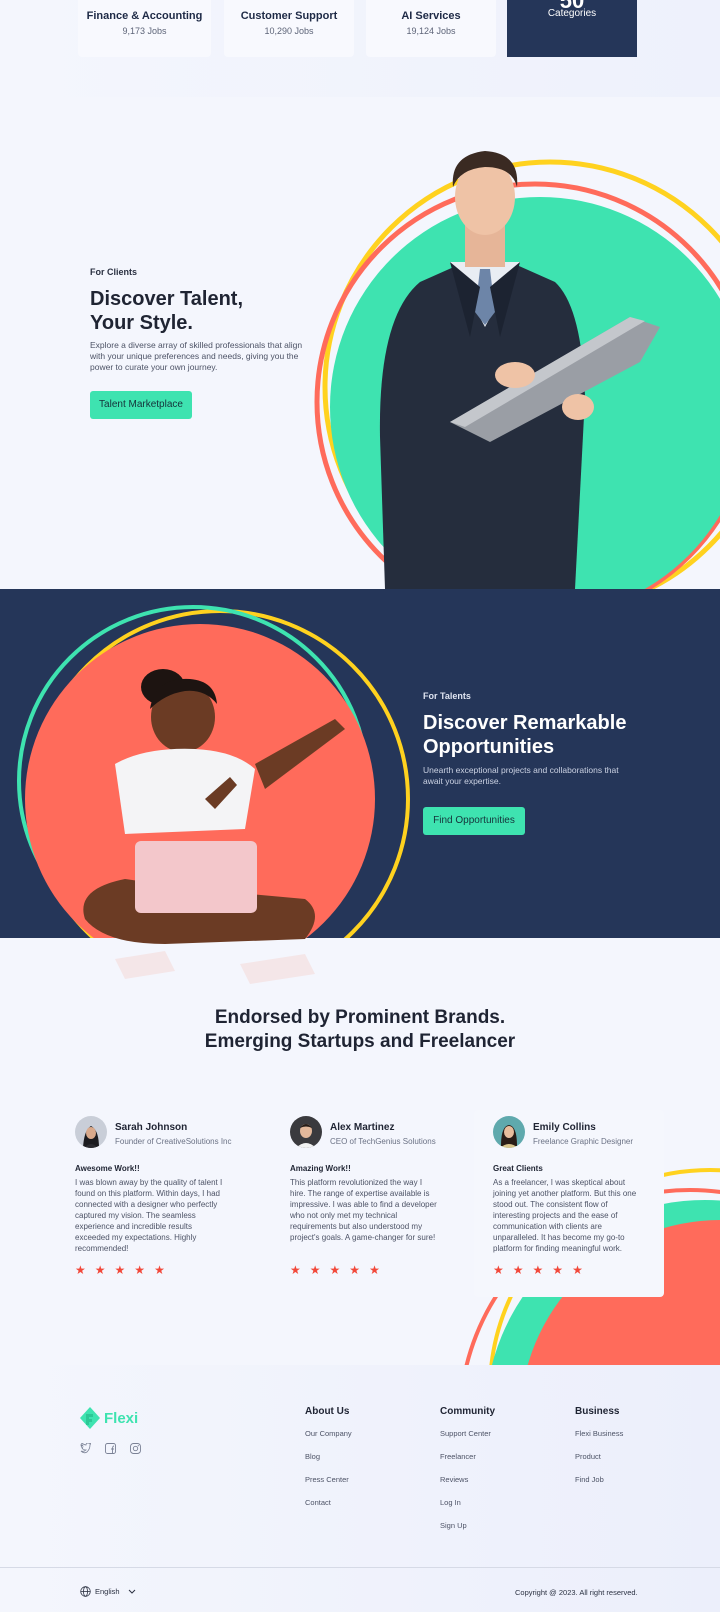 The height and width of the screenshot is (1612, 720). What do you see at coordinates (576, 1592) in the screenshot?
I see `copyright-text: Copyright @ 2023. All right reserved.` at bounding box center [576, 1592].